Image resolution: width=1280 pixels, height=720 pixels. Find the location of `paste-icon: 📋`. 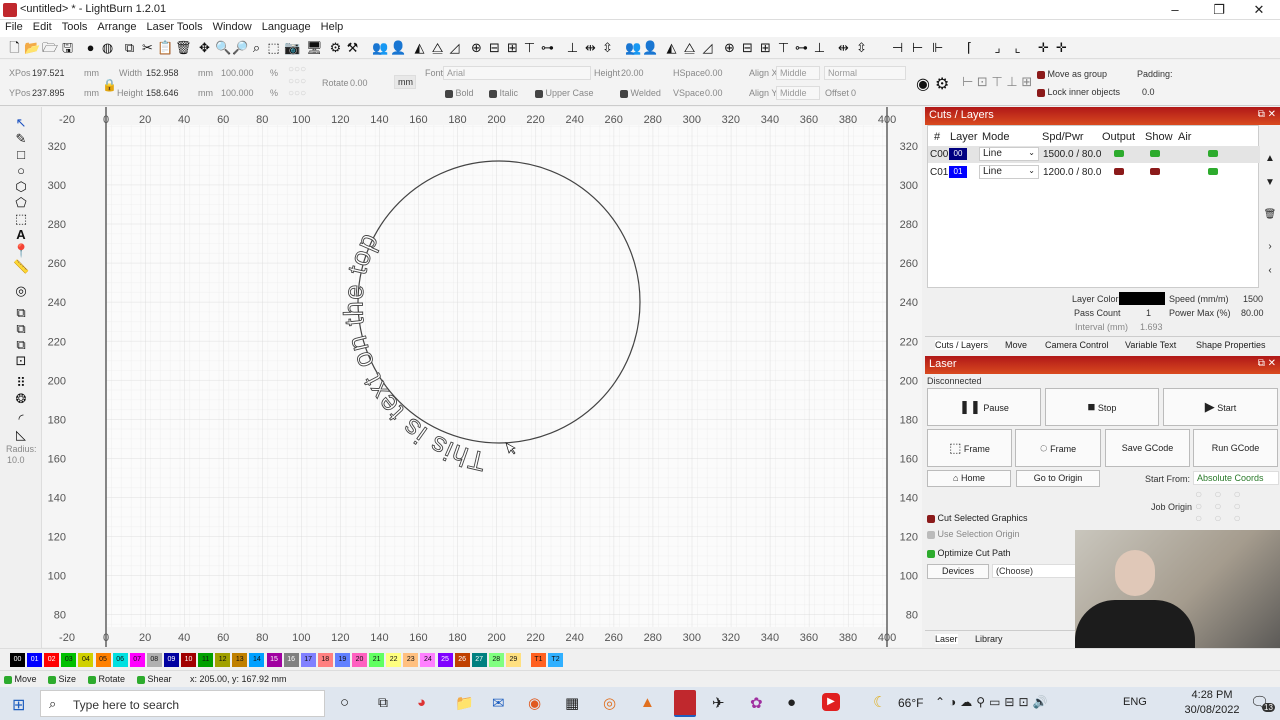

paste-icon: 📋 is located at coordinates (165, 47).